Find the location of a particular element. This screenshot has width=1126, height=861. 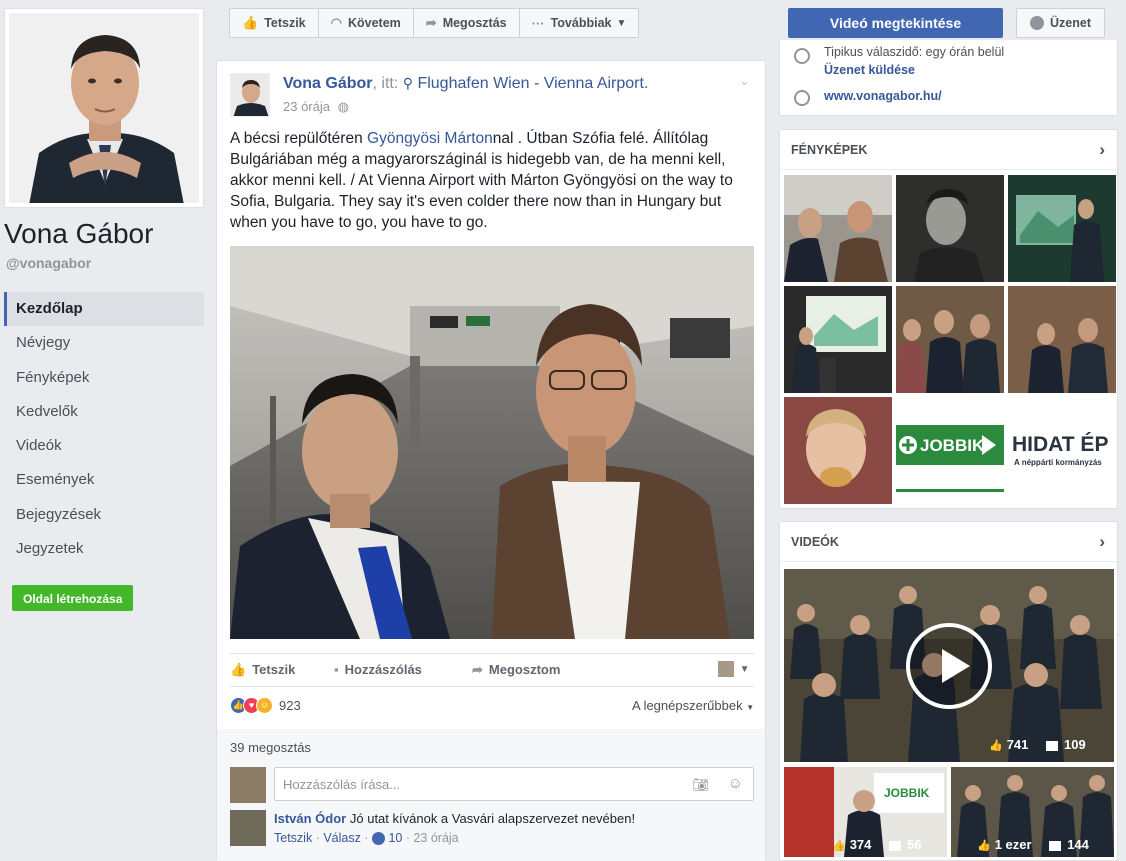

post-share-button: ➦ Megosztom is located at coordinates (516, 670).